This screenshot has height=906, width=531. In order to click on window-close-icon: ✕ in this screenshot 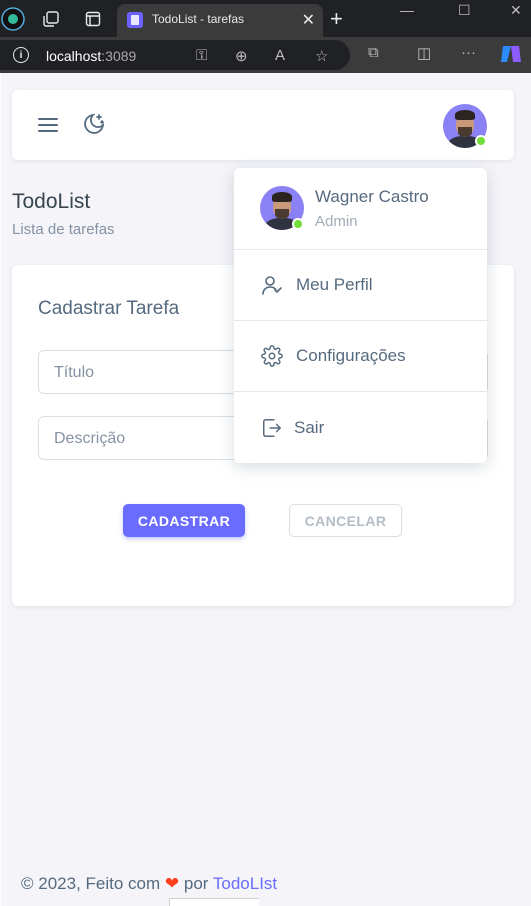, I will do `click(516, 10)`.